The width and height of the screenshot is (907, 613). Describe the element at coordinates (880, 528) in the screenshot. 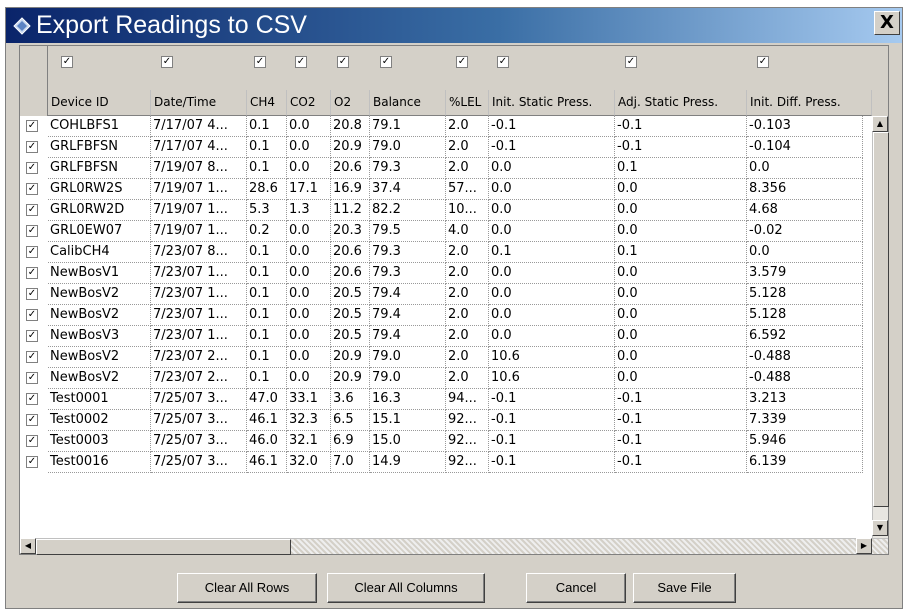

I see `scroll-down-button: ▼` at that location.